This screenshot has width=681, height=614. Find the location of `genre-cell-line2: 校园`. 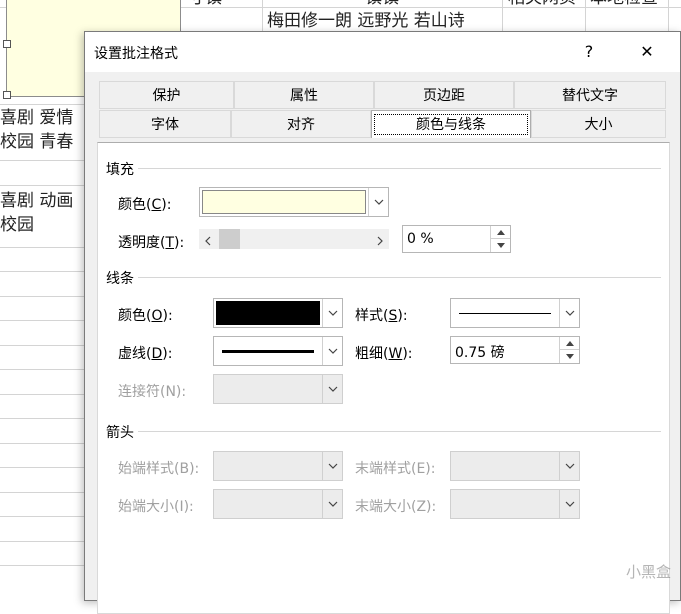

genre-cell-line2: 校园 is located at coordinates (17, 225).